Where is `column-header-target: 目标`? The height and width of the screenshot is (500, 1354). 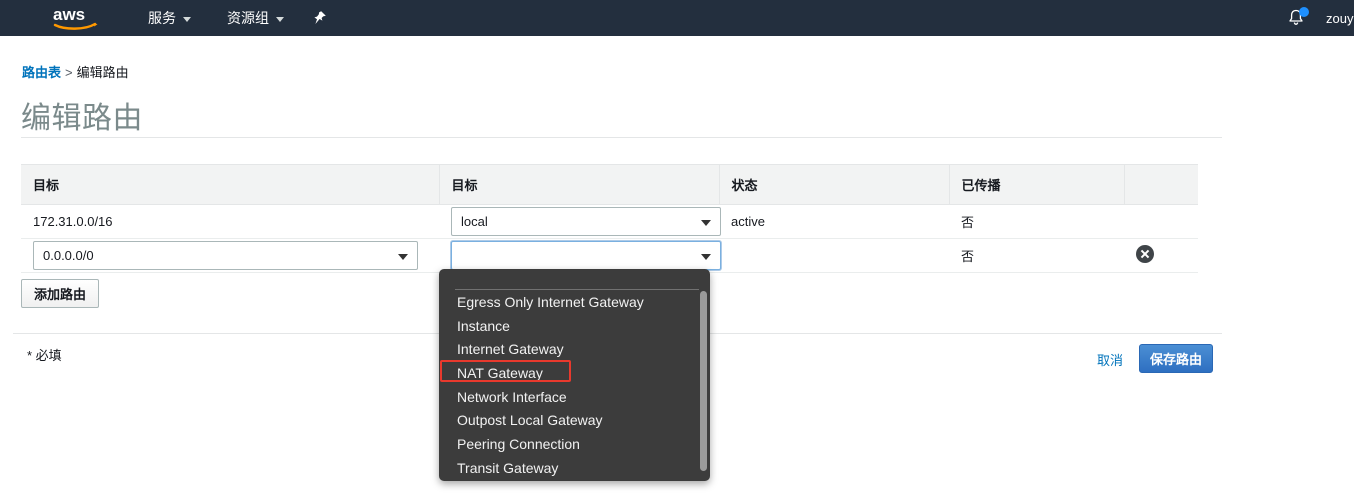
column-header-target: 目标 is located at coordinates (579, 184).